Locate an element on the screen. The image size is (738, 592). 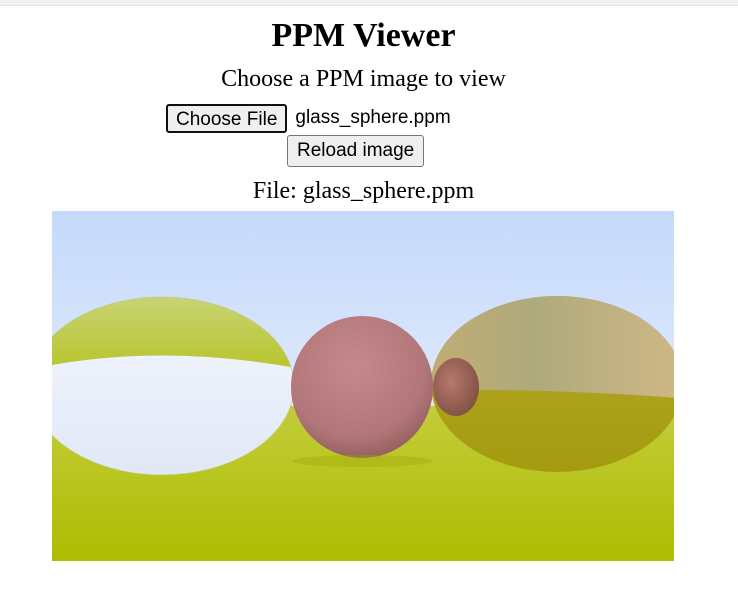
selected-file-name: glass_sphere.ppm is located at coordinates (373, 117).